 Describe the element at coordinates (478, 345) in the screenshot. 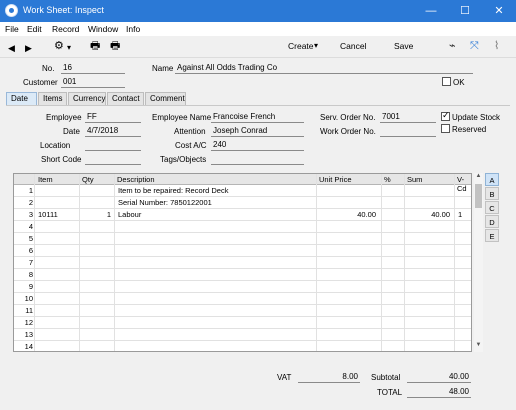

I see `scroll-down-icon: ▼` at that location.